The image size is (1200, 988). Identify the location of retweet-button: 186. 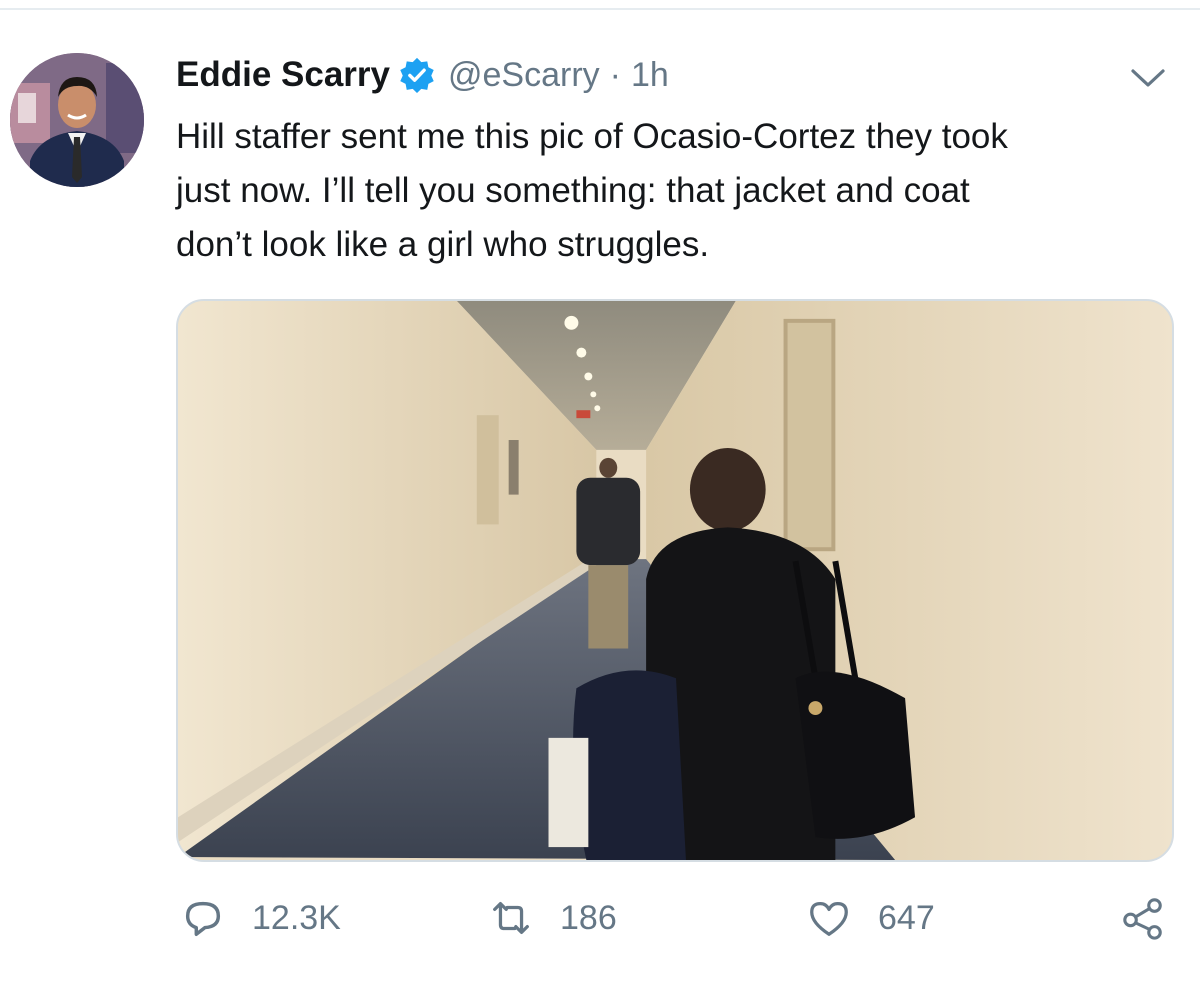
(552, 918).